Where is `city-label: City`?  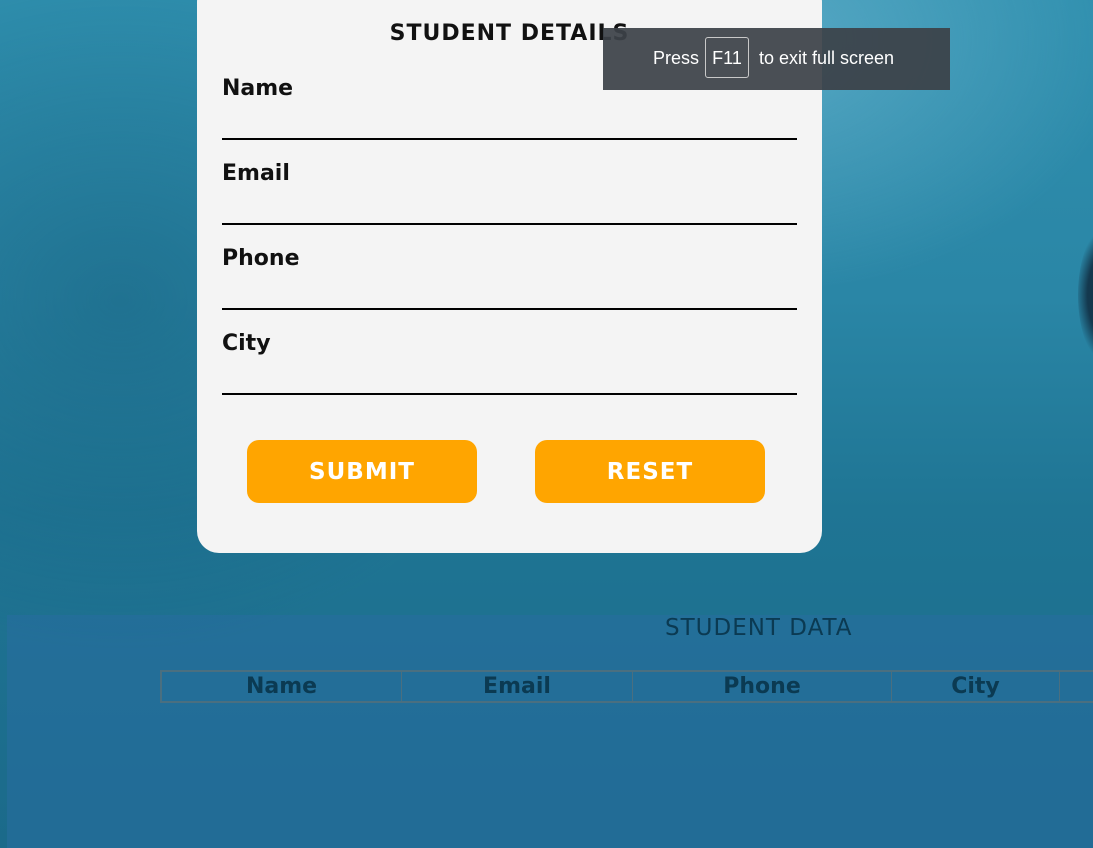
city-label: City is located at coordinates (246, 343).